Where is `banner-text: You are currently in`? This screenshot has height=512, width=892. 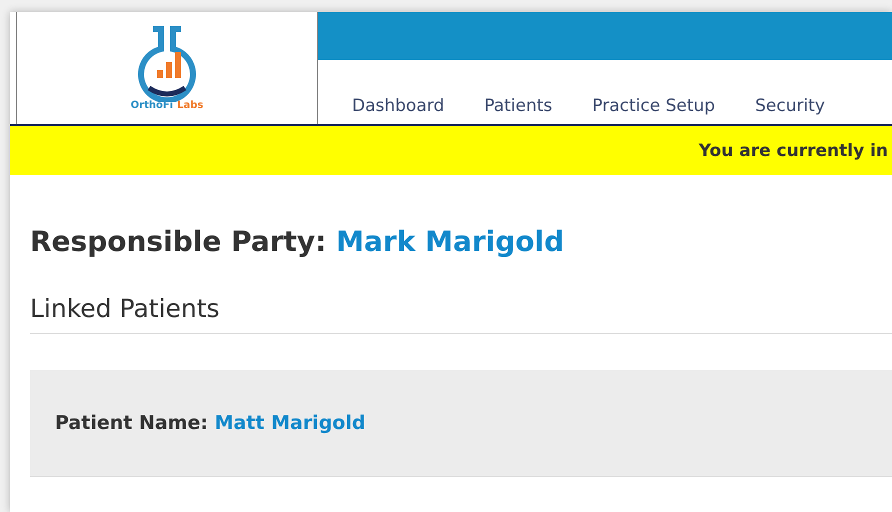
banner-text: You are currently in is located at coordinates (793, 150).